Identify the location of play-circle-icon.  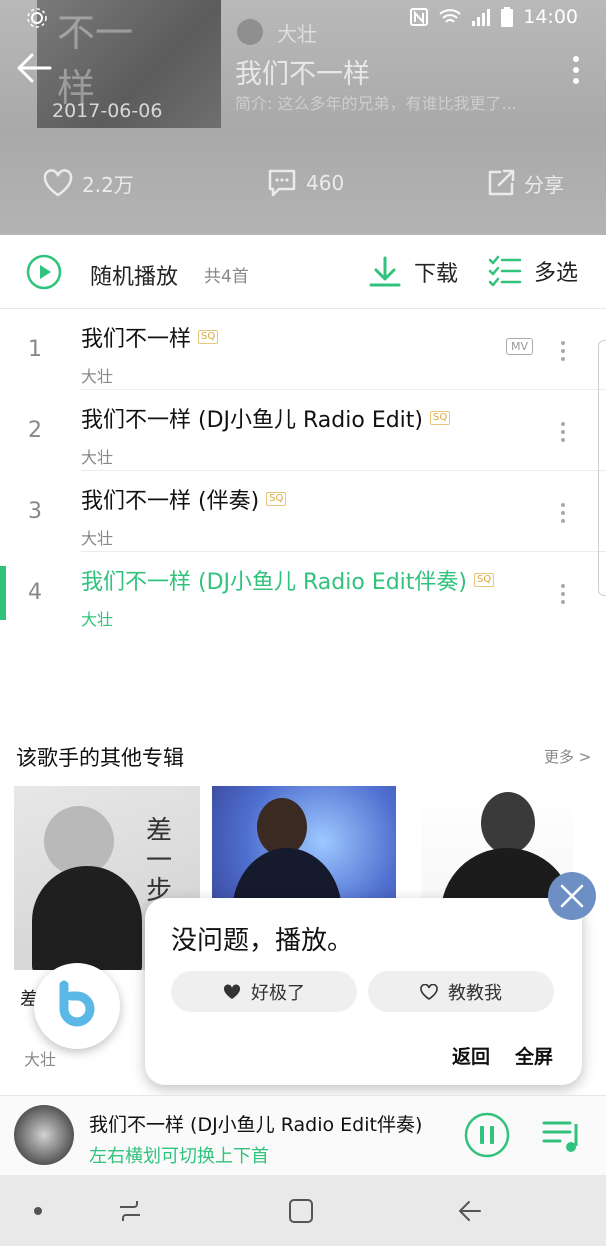
(44, 272).